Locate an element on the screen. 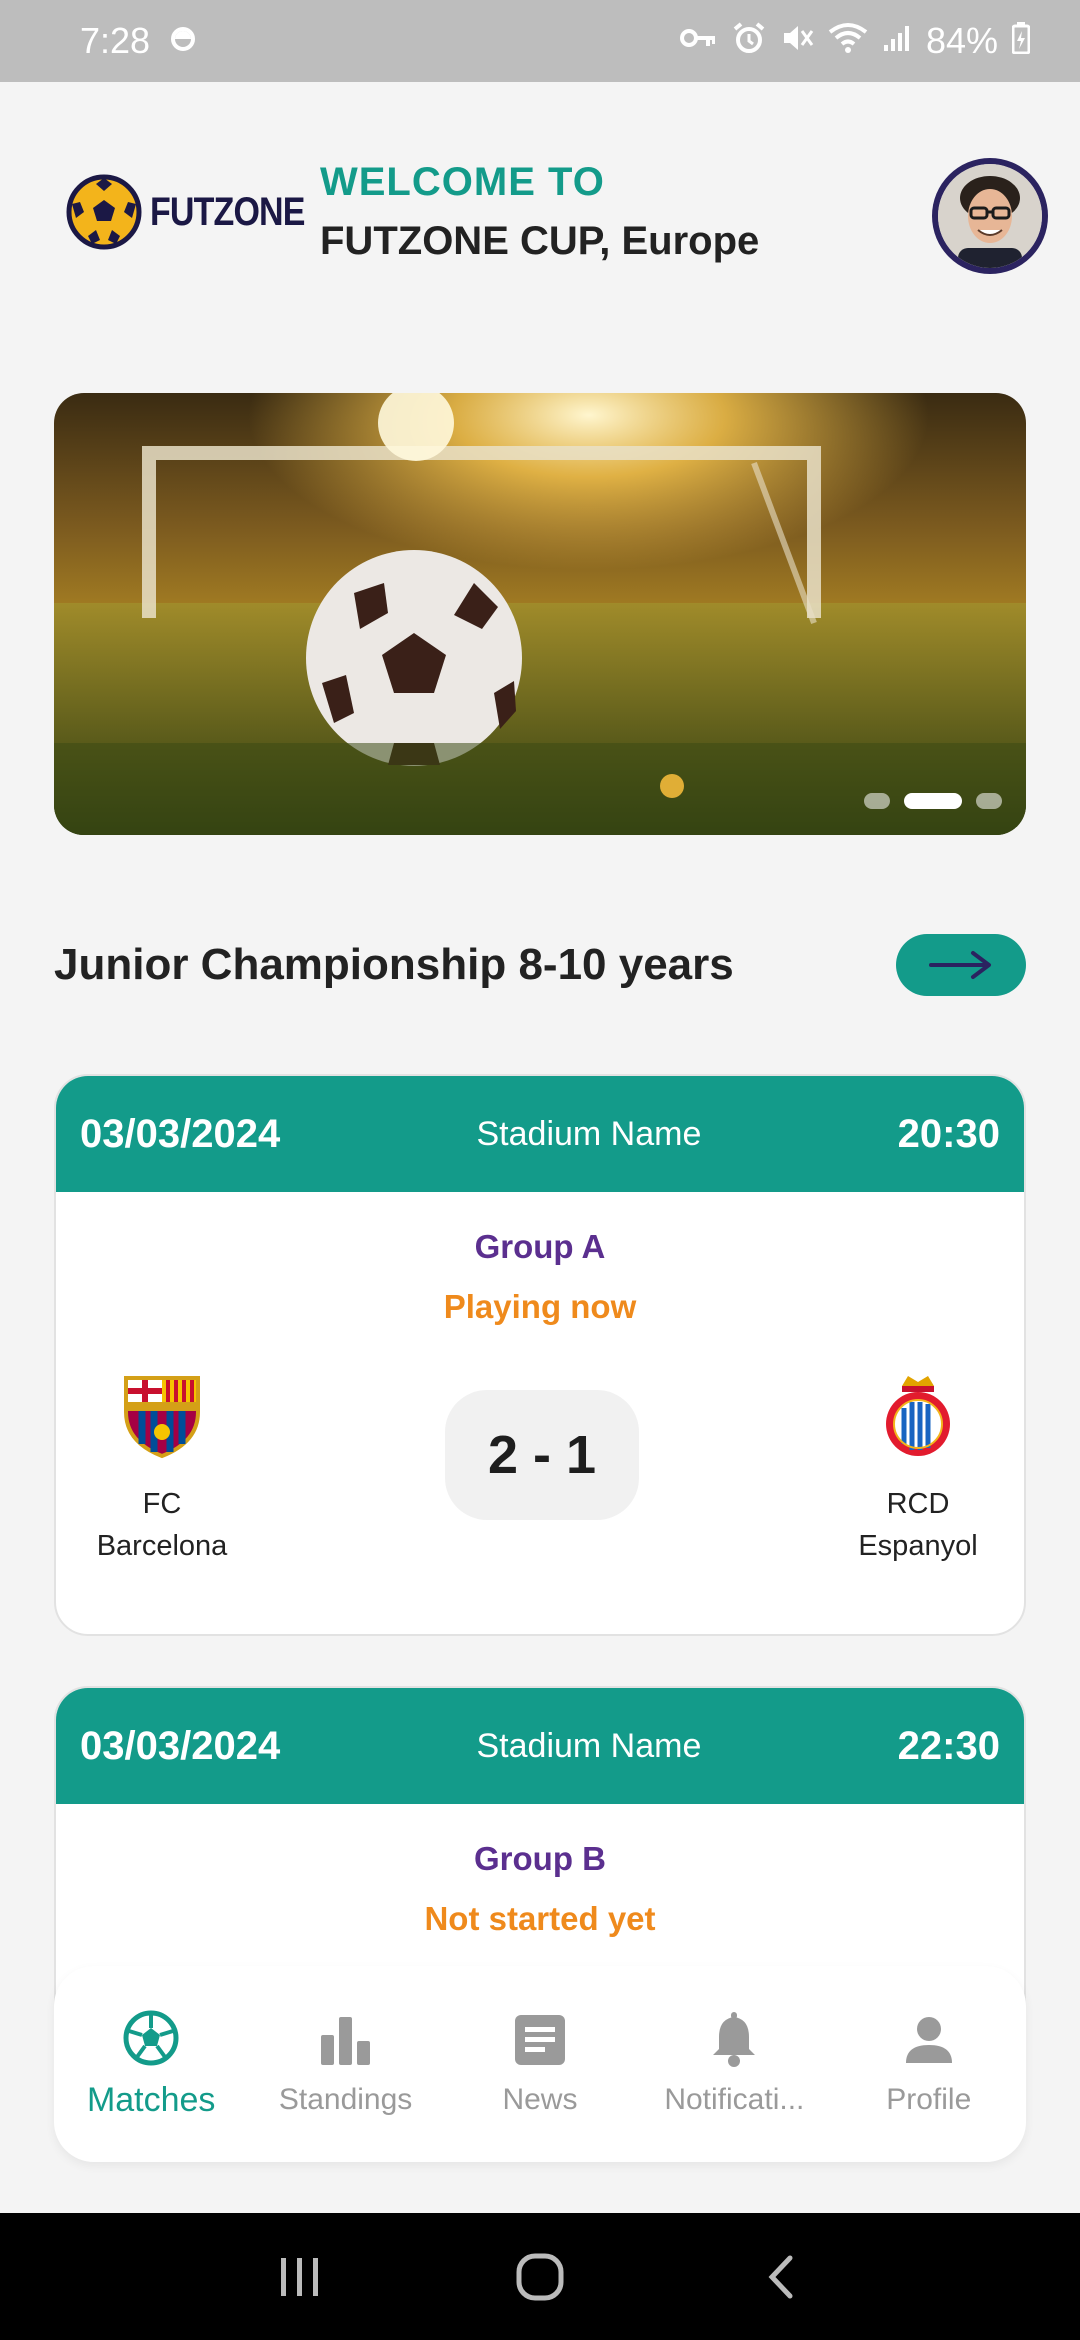 Image resolution: width=1080 pixels, height=2340 pixels. avatar is located at coordinates (990, 216).